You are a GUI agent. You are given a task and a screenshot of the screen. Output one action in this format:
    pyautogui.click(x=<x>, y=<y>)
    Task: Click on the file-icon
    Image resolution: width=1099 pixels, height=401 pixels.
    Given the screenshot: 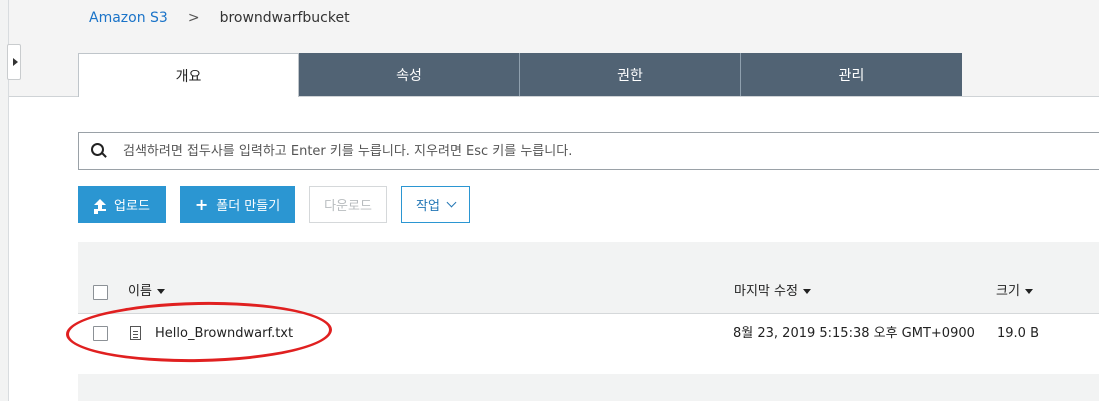 What is the action you would take?
    pyautogui.click(x=135, y=333)
    